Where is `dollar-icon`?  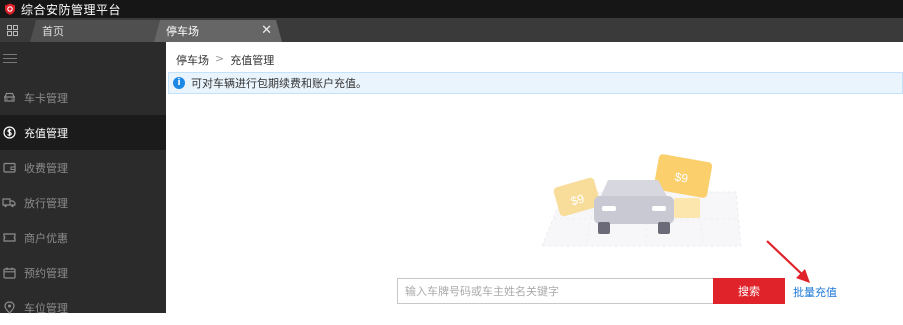
dollar-icon is located at coordinates (9, 133).